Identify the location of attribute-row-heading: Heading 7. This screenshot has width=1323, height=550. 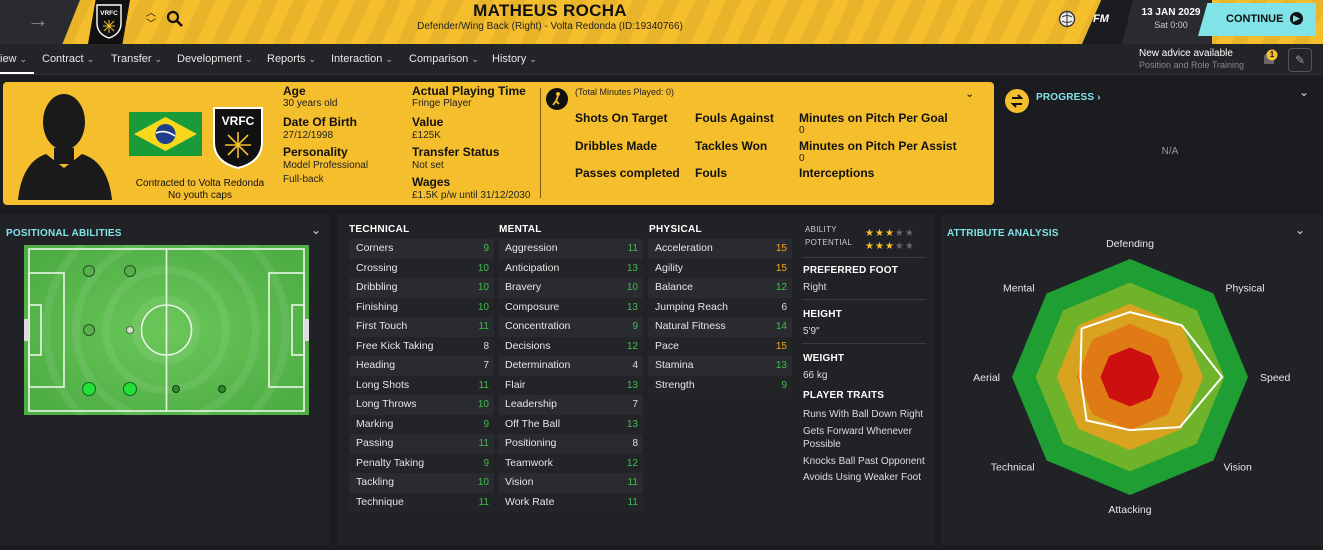
(421, 366).